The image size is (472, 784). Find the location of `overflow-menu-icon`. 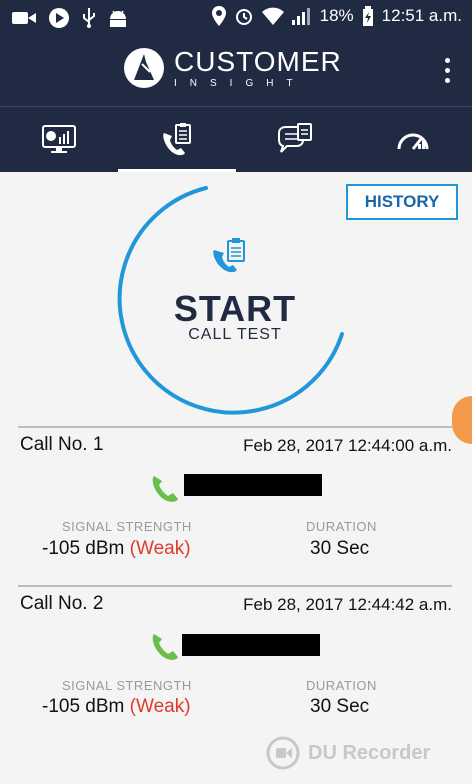

overflow-menu-icon is located at coordinates (447, 70).